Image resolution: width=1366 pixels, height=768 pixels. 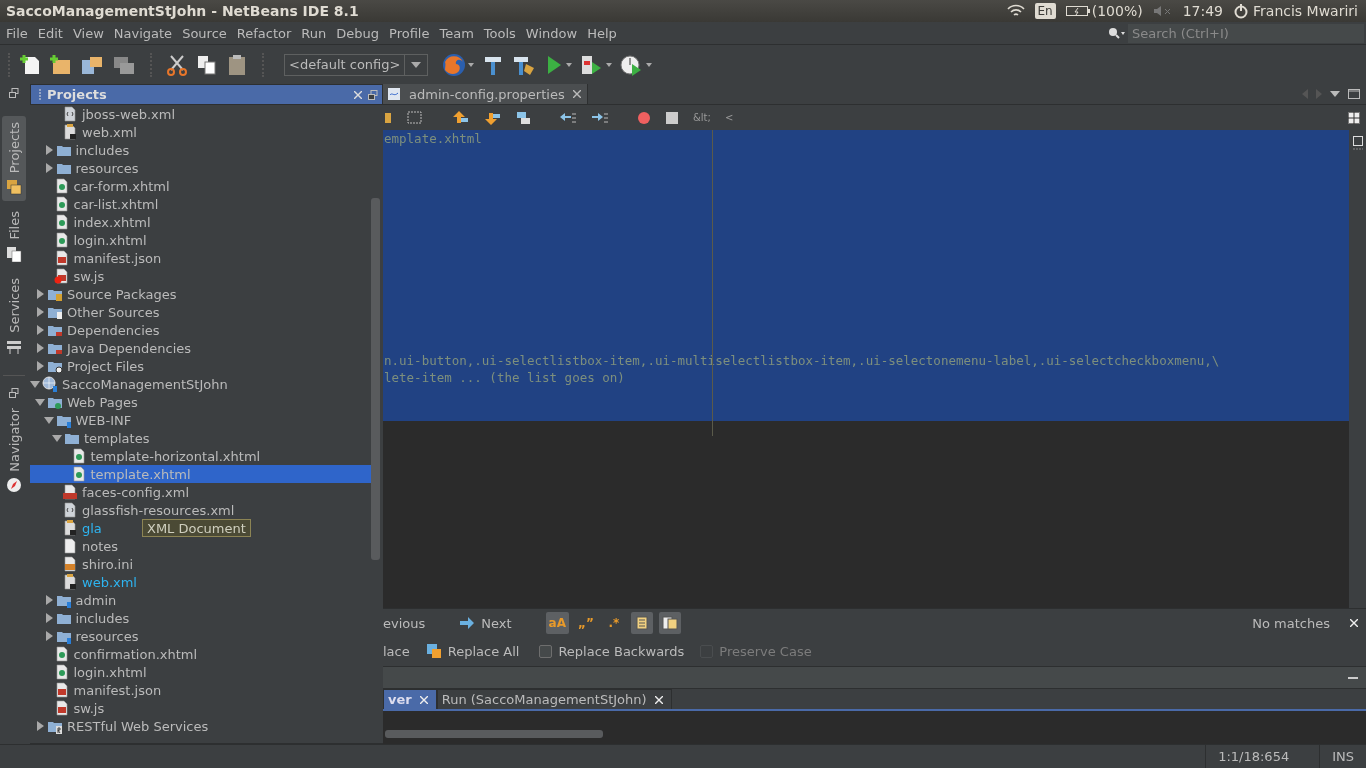 I want to click on tree-item: car-list.xhtml, so click(x=200, y=204).